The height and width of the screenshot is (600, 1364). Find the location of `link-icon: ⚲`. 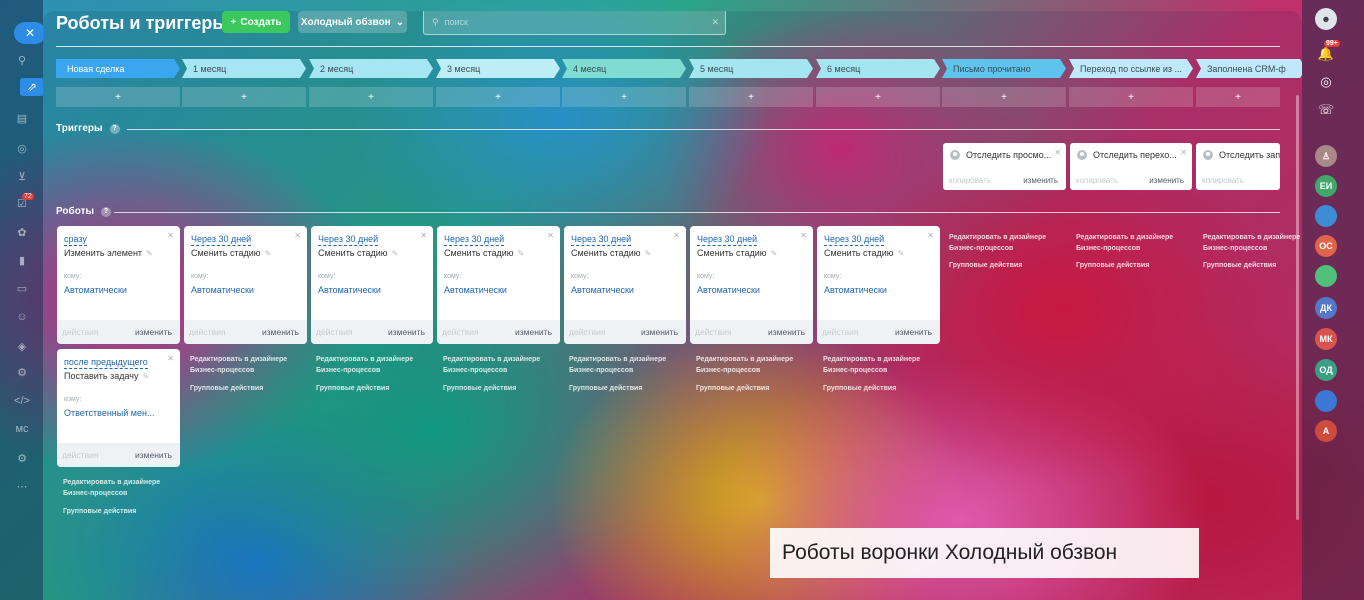

link-icon: ⚲ is located at coordinates (22, 61).